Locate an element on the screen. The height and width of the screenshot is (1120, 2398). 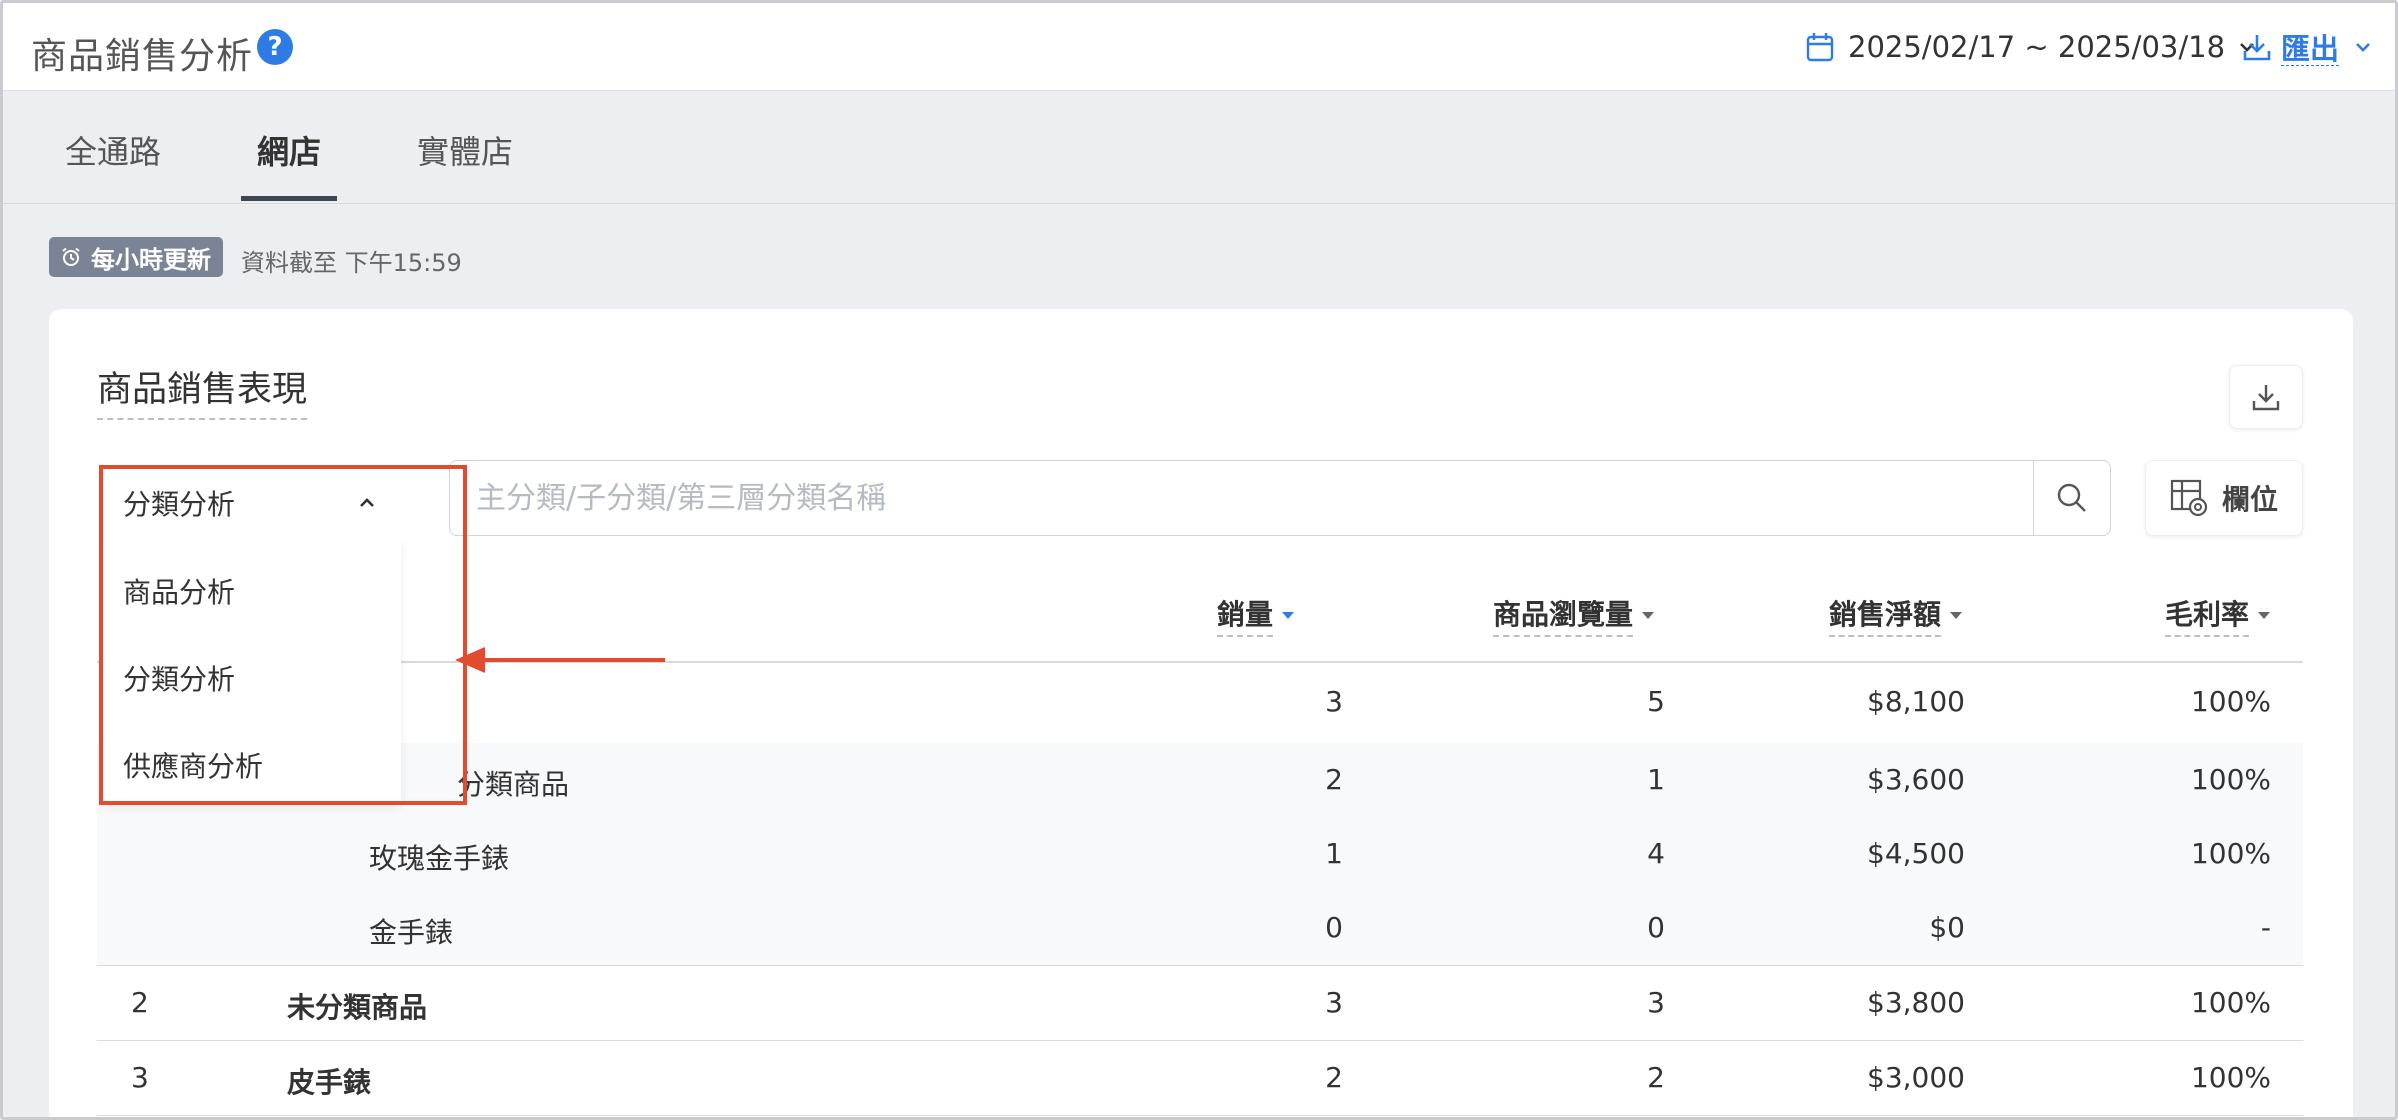
table-row: 分類商品 2 1 $3,600 100% is located at coordinates (1200, 780).